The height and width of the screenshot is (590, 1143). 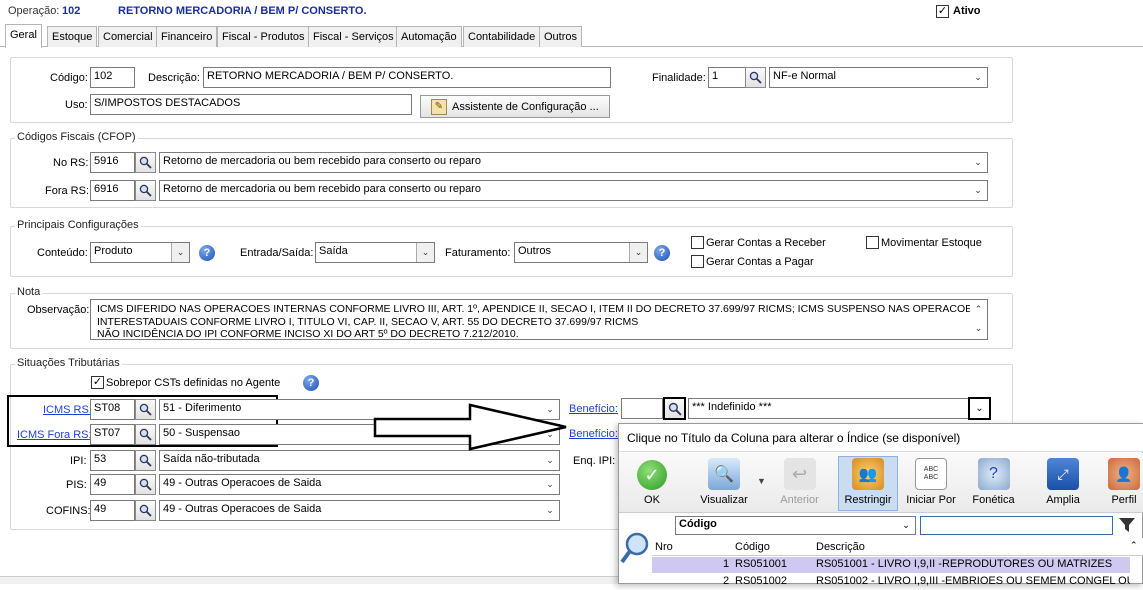 I want to click on tab-automacao: Automação, so click(x=429, y=36).